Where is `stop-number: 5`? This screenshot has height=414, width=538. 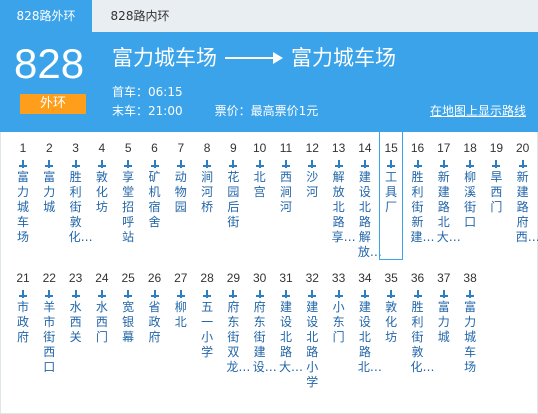 stop-number: 5 is located at coordinates (128, 148).